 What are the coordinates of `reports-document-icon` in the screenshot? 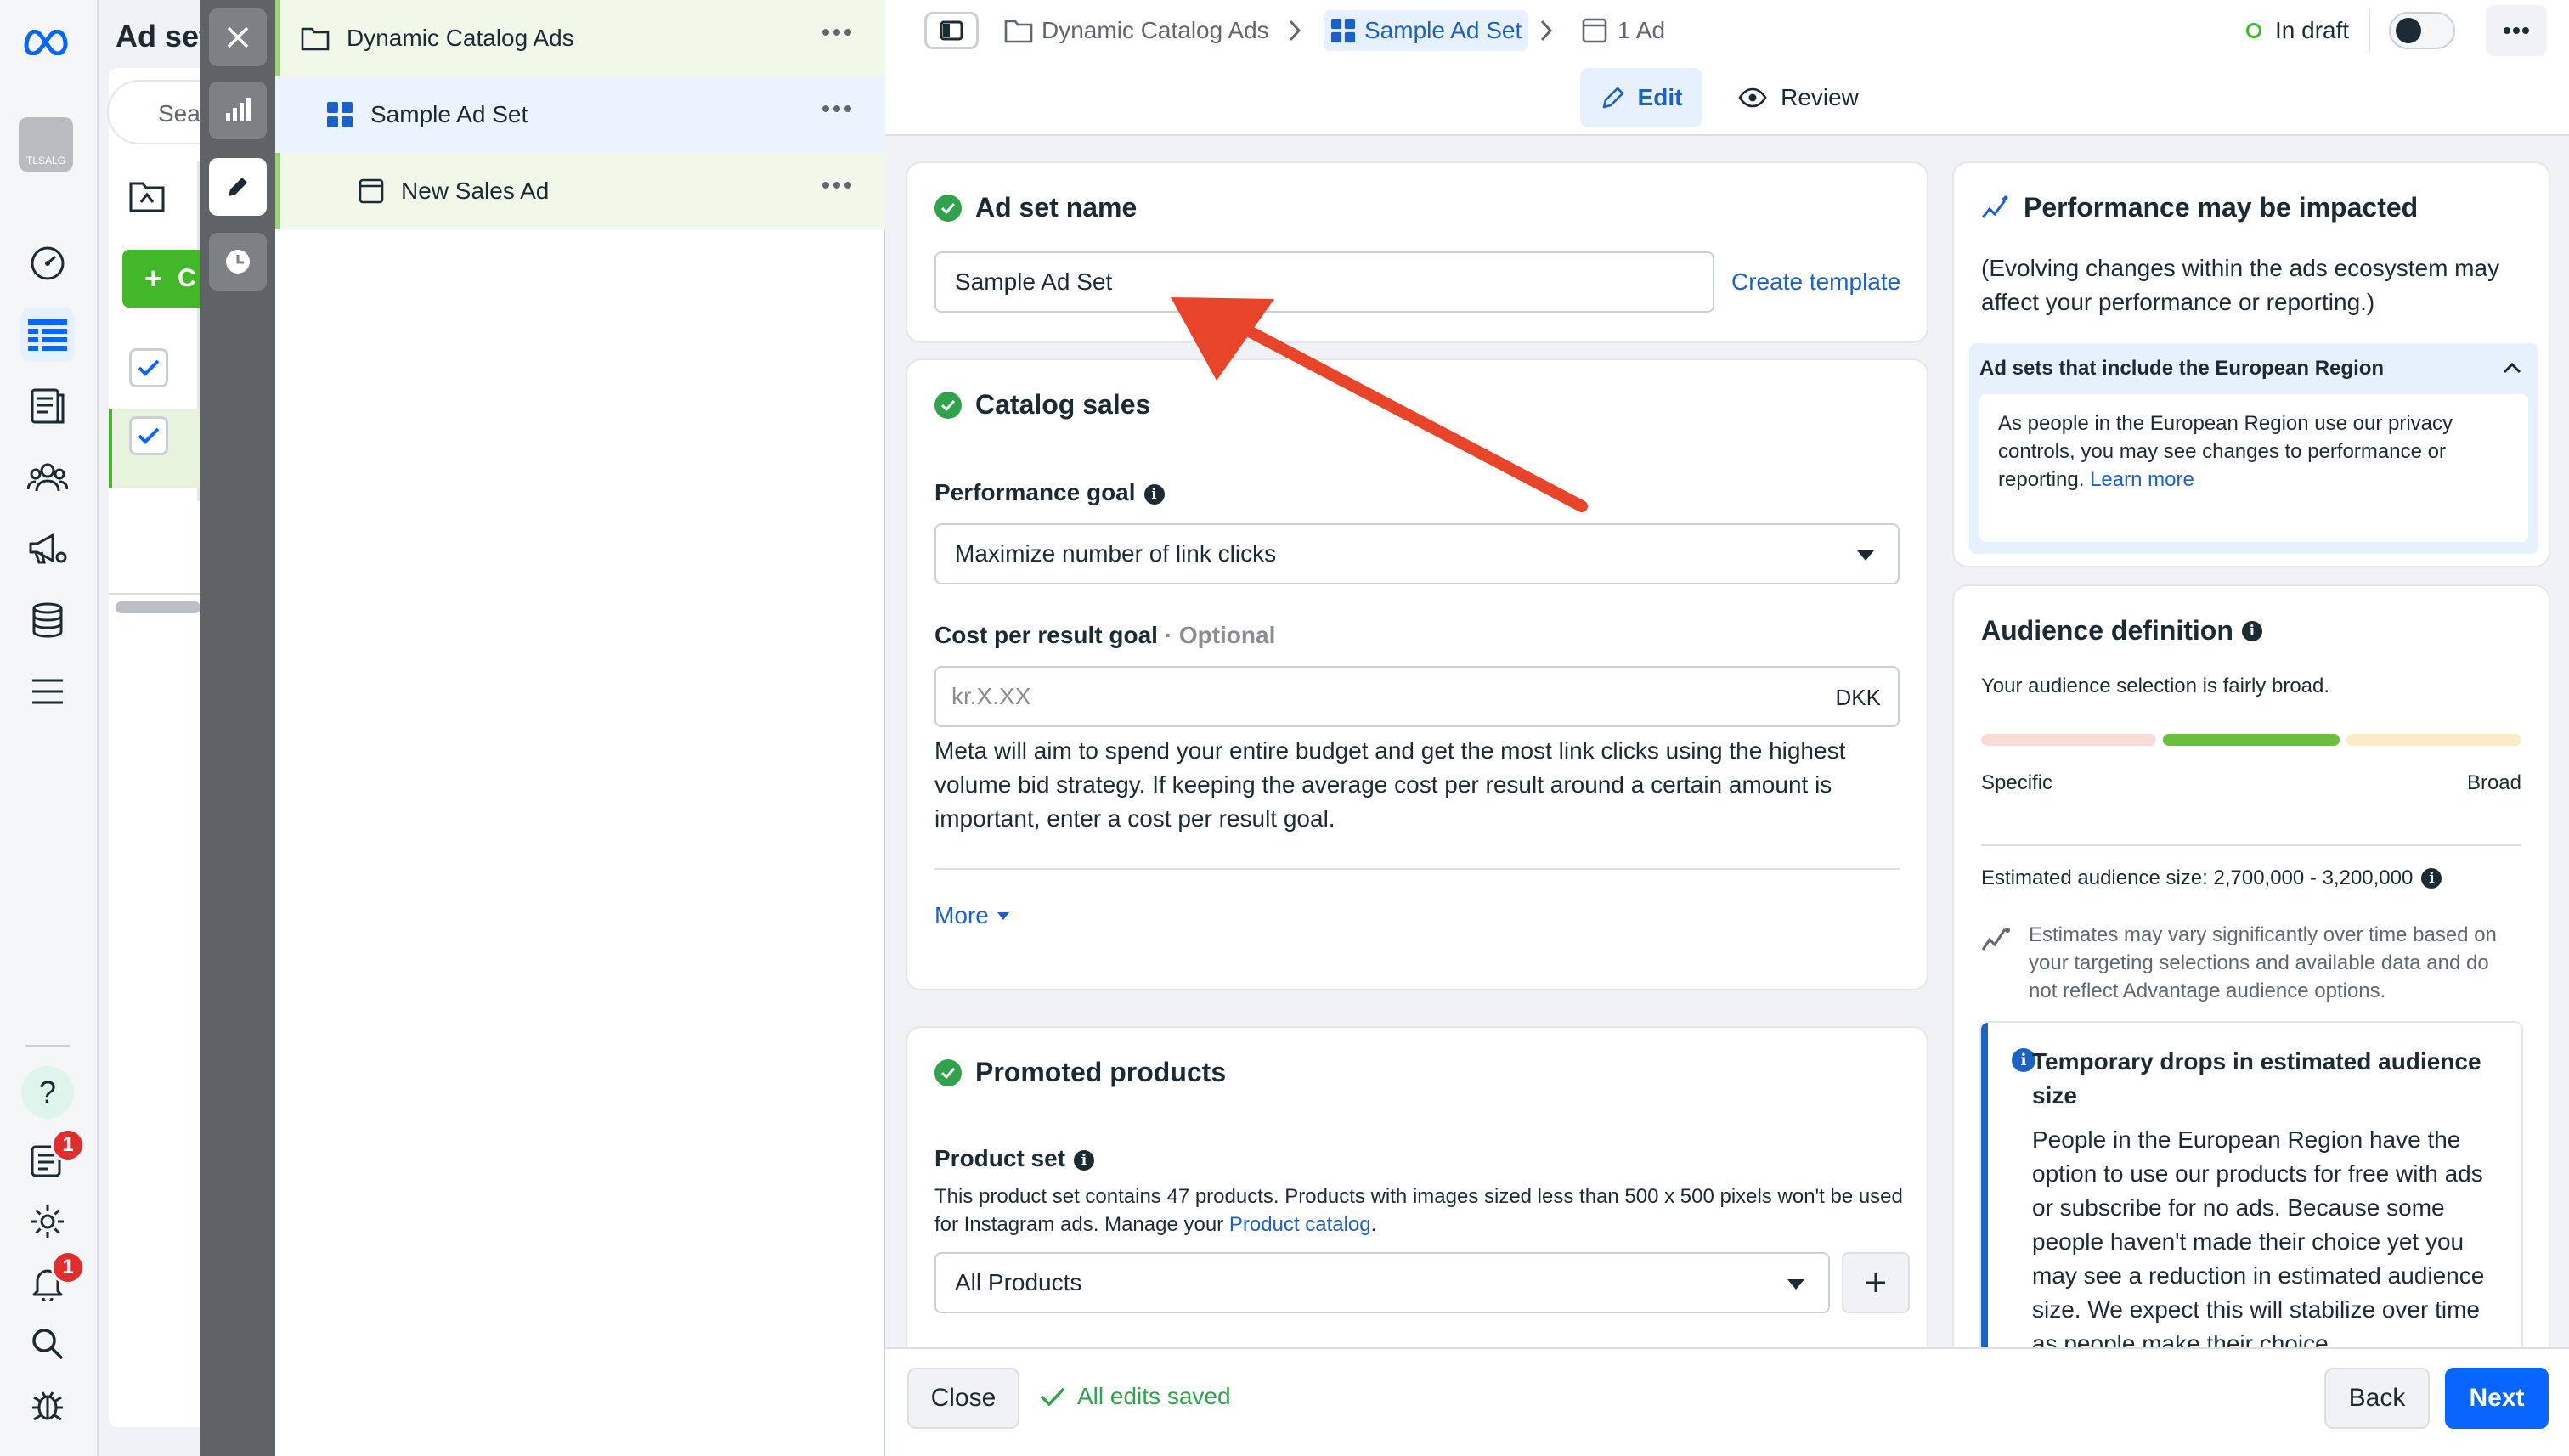 It's located at (48, 406).